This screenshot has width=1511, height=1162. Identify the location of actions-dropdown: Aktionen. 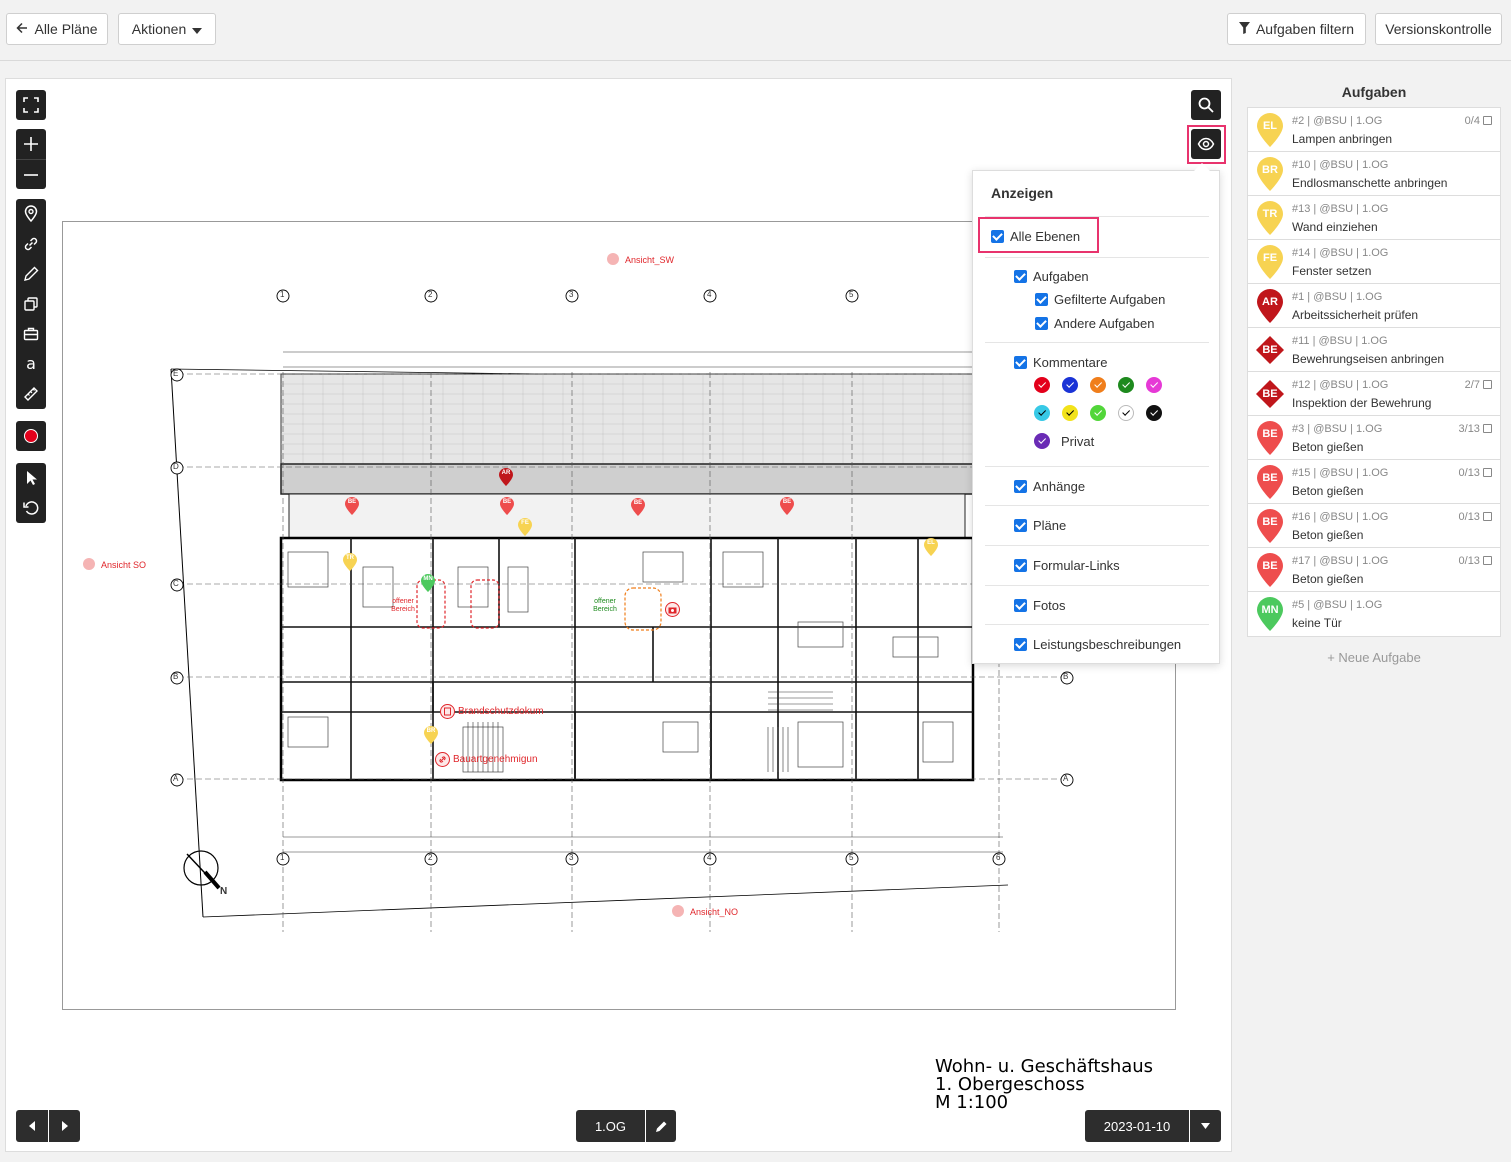
(167, 29).